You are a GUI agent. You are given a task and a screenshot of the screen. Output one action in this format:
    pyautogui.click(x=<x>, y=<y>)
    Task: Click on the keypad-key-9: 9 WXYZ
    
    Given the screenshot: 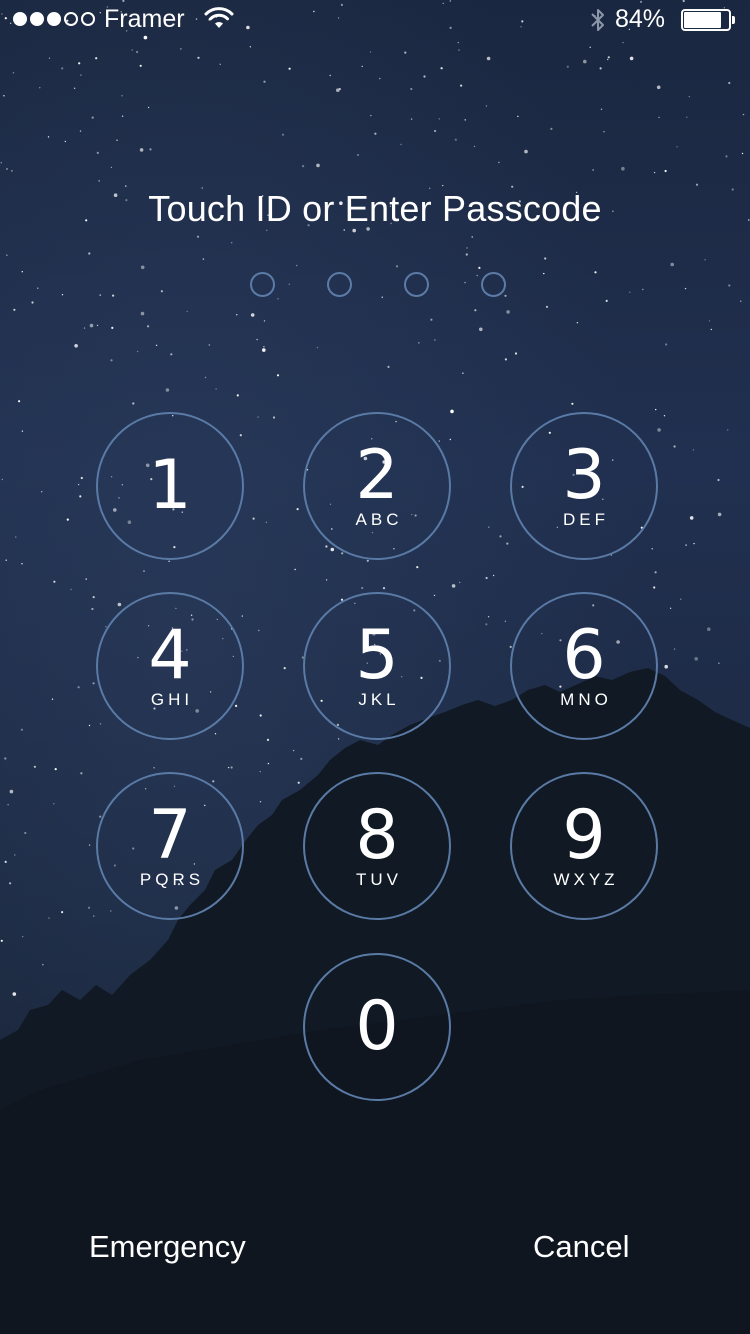 What is the action you would take?
    pyautogui.click(x=584, y=846)
    